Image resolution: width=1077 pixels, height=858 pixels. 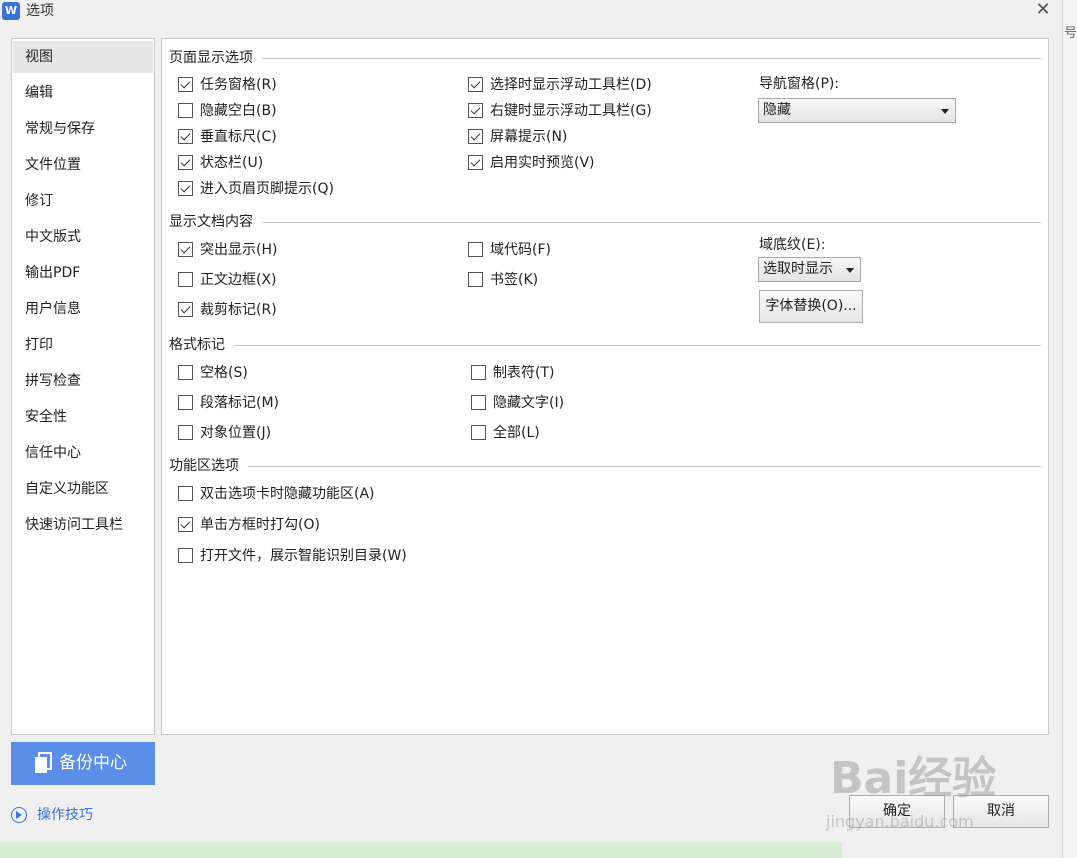 What do you see at coordinates (287, 494) in the screenshot?
I see `option-label: 双击选项卡时隐藏功能区(A)` at bounding box center [287, 494].